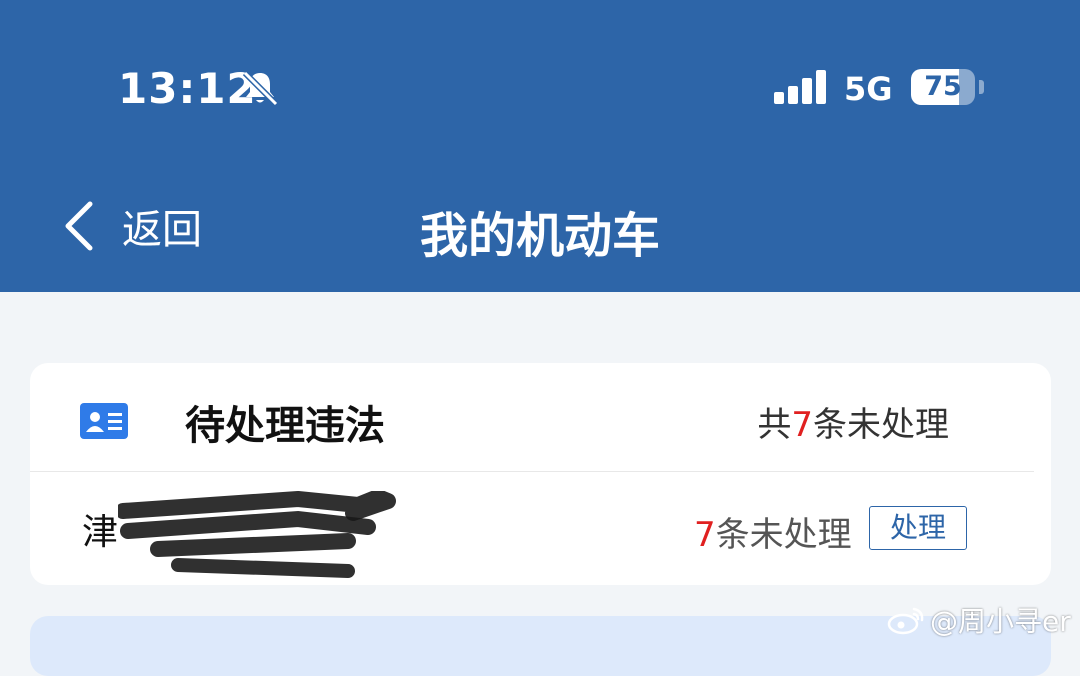  Describe the element at coordinates (187, 88) in the screenshot. I see `status-time: 13:12` at that location.